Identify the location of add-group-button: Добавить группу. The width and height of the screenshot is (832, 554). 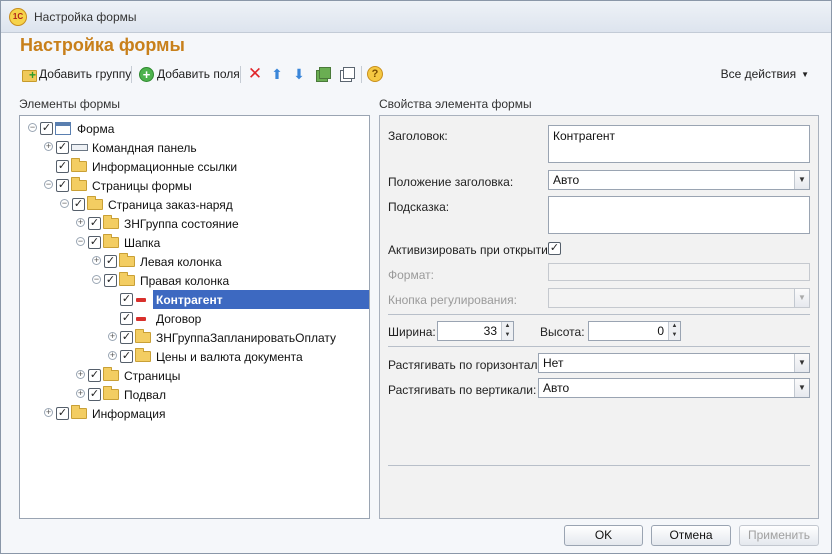
(76, 74).